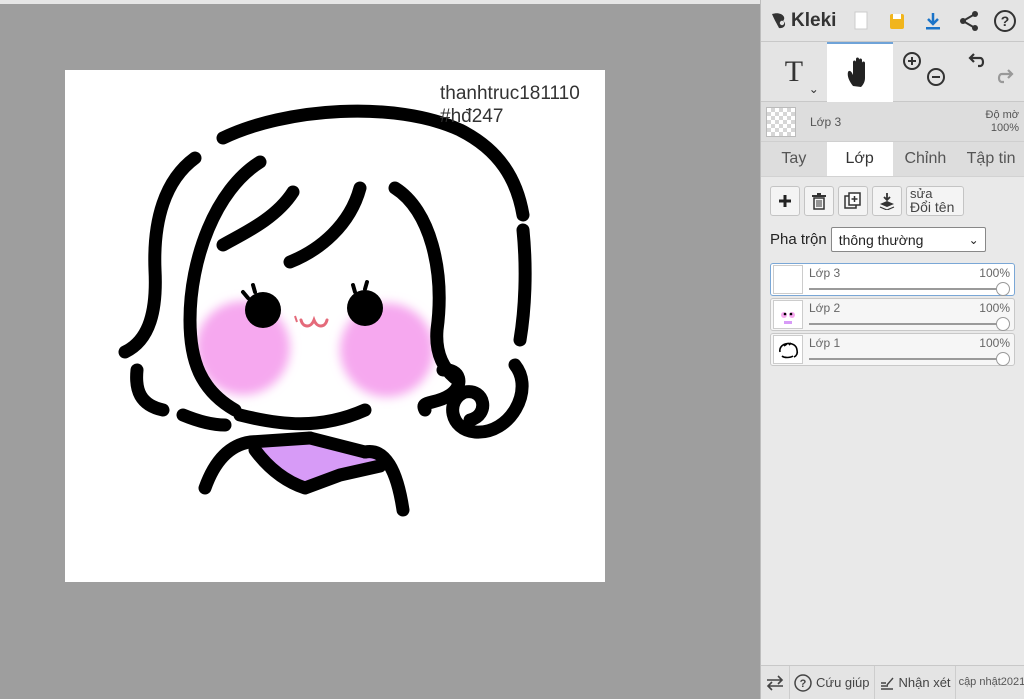  I want to click on feedback-link: Nhận xét, so click(915, 682).